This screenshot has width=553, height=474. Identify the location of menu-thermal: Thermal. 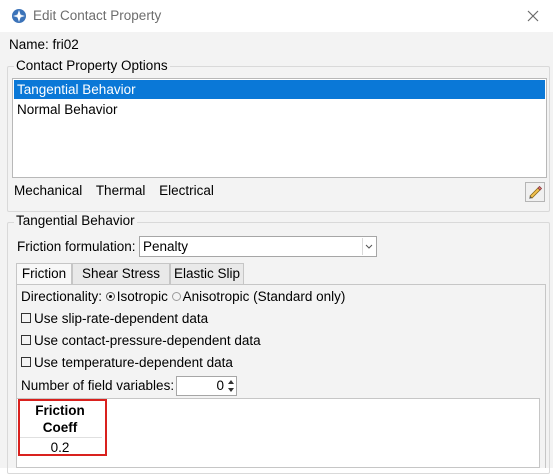
(121, 190).